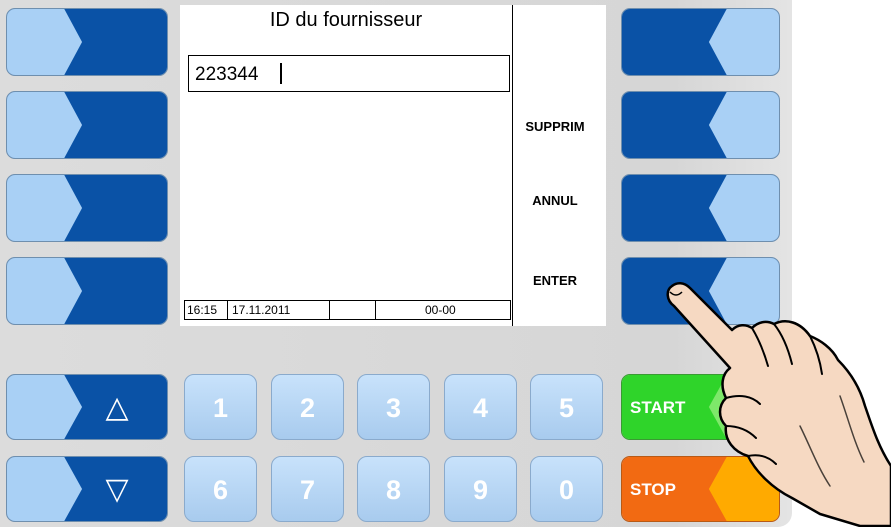  I want to click on key-8: 8, so click(393, 489).